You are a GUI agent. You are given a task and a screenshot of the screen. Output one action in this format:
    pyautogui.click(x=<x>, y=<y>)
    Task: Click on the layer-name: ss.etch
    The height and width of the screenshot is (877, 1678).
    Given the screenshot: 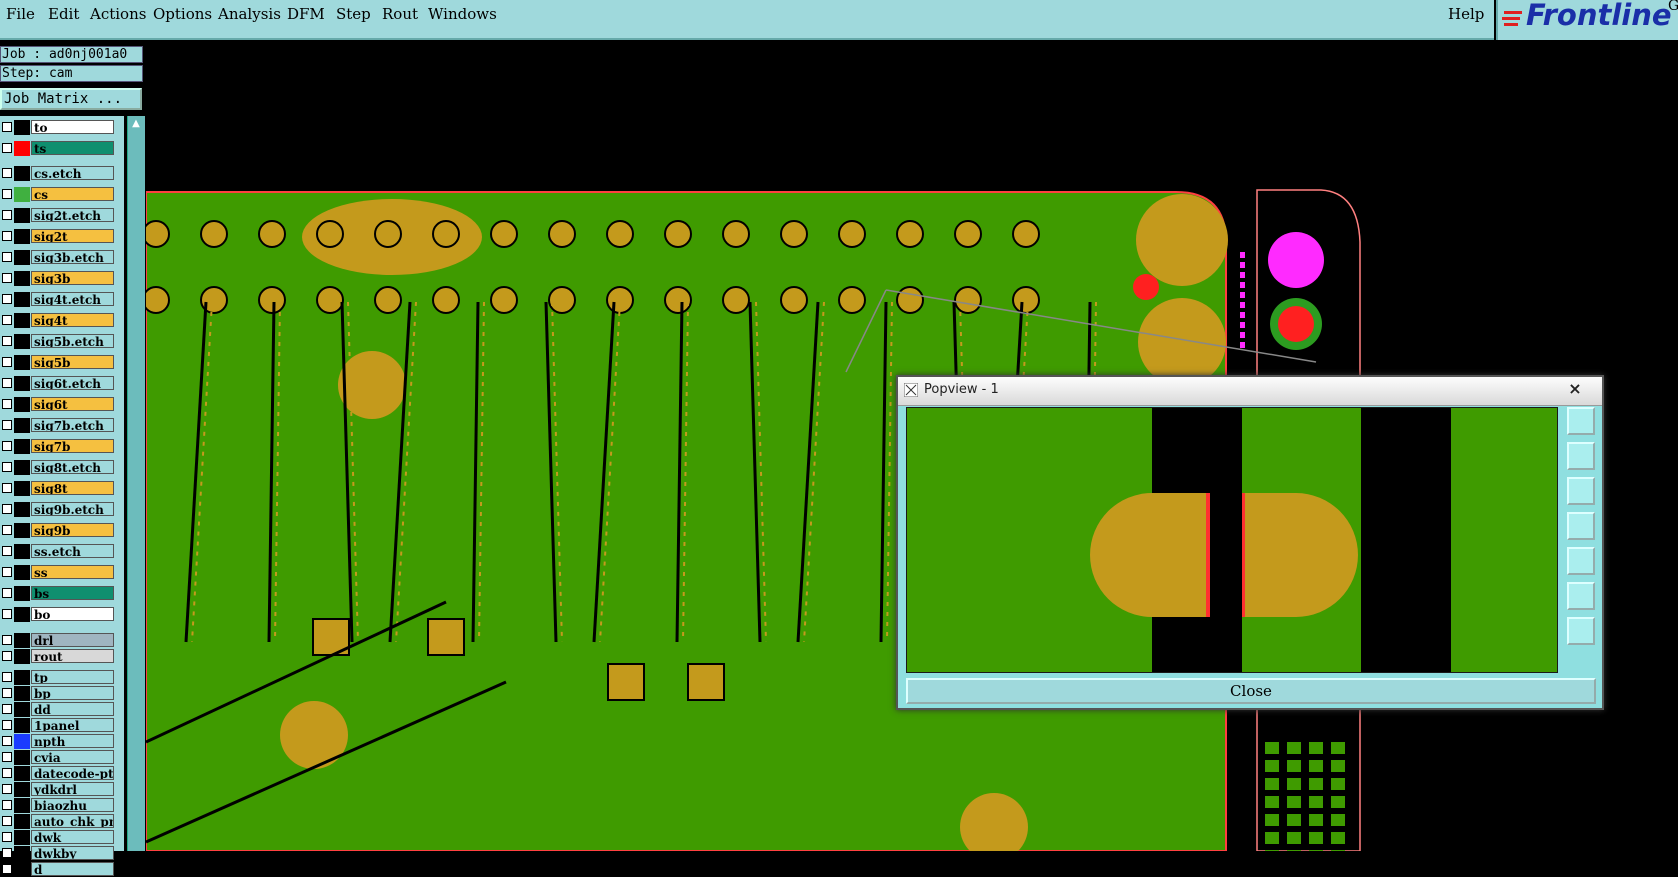 What is the action you would take?
    pyautogui.click(x=72, y=551)
    